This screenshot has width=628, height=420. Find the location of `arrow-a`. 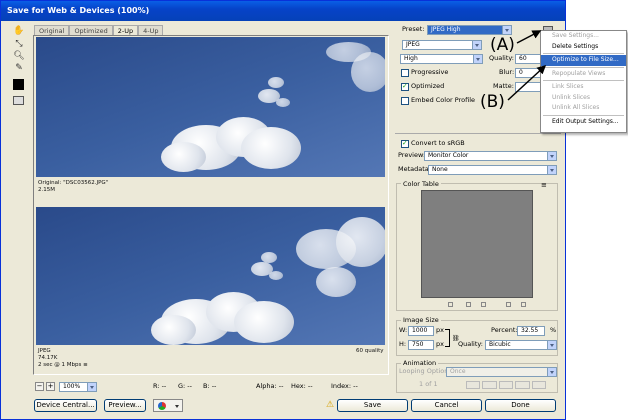

arrow-a is located at coordinates (529, 37).